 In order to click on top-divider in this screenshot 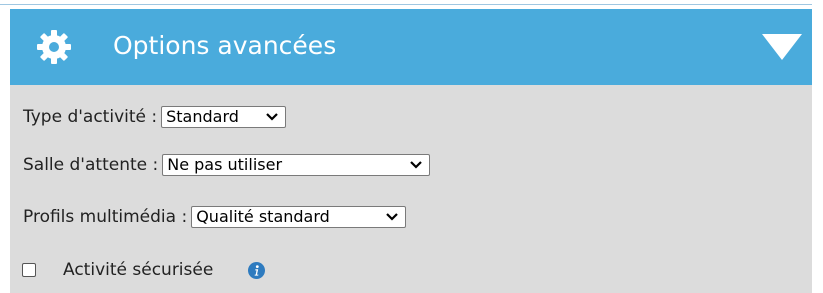, I will do `click(406, 4)`.